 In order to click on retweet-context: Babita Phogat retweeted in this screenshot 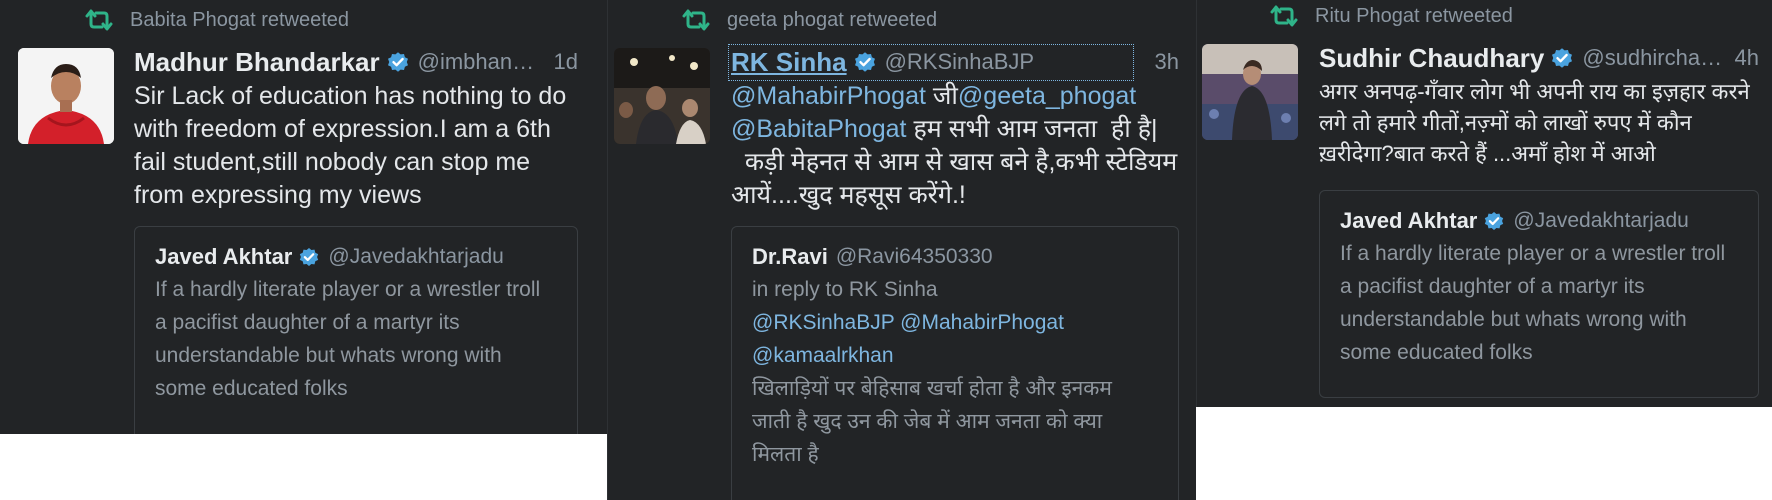, I will do `click(216, 20)`.